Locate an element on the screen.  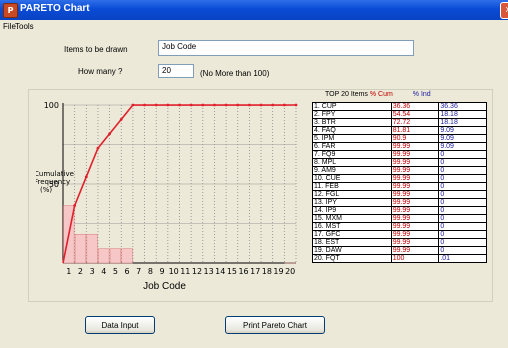
table-cell-ind: 18.18 is located at coordinates (462, 122).